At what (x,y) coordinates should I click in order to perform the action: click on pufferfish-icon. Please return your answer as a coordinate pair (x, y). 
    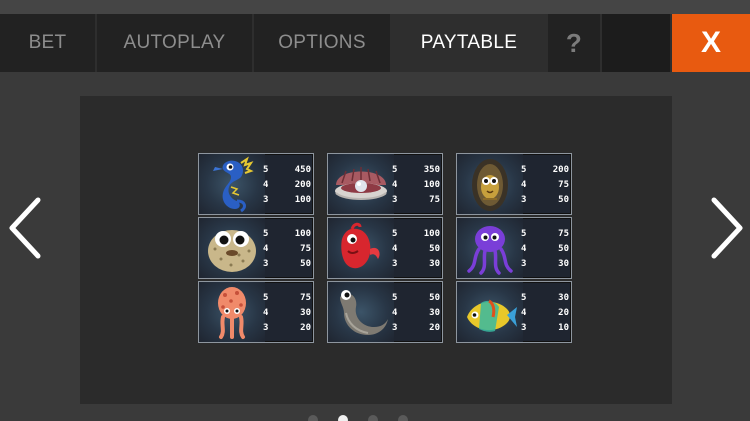
    Looking at the image, I should click on (232, 248).